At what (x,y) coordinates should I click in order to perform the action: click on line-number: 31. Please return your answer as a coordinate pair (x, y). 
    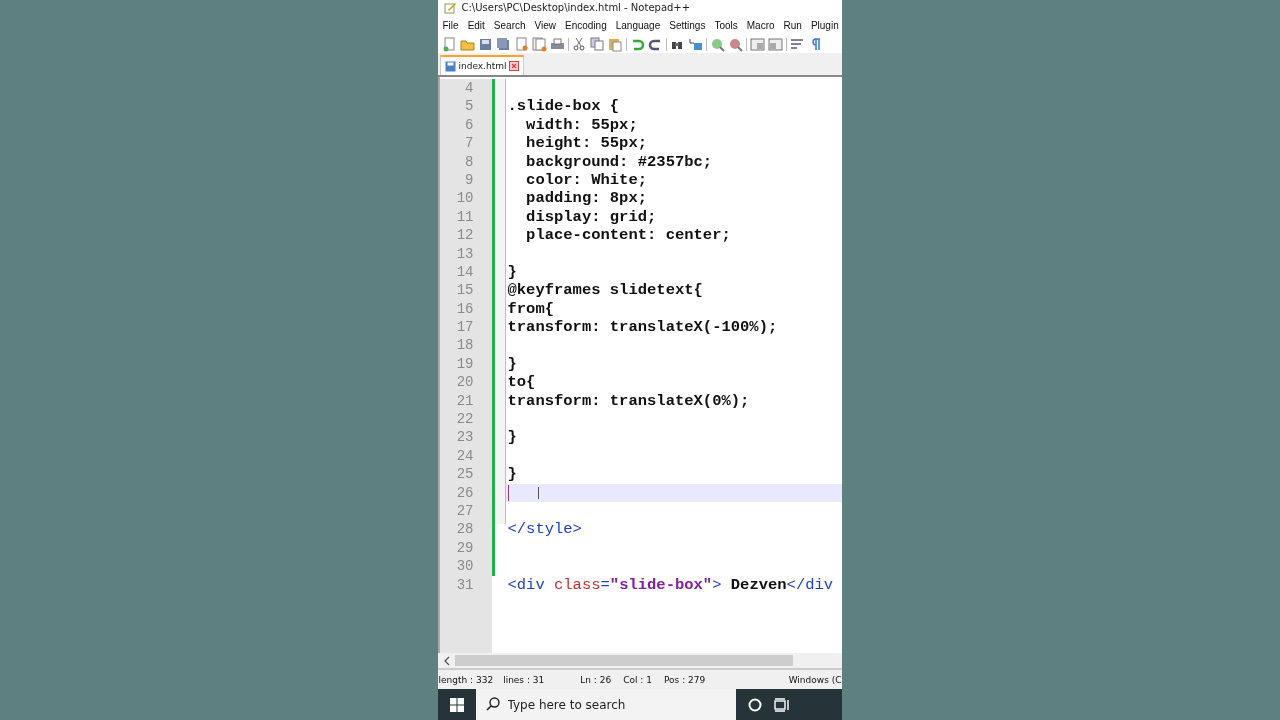
    Looking at the image, I should click on (465, 584).